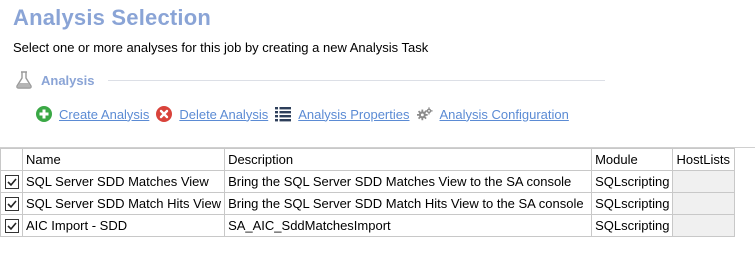 This screenshot has height=260, width=755. I want to click on delete-analysis-button: Delete Analysis, so click(212, 114).